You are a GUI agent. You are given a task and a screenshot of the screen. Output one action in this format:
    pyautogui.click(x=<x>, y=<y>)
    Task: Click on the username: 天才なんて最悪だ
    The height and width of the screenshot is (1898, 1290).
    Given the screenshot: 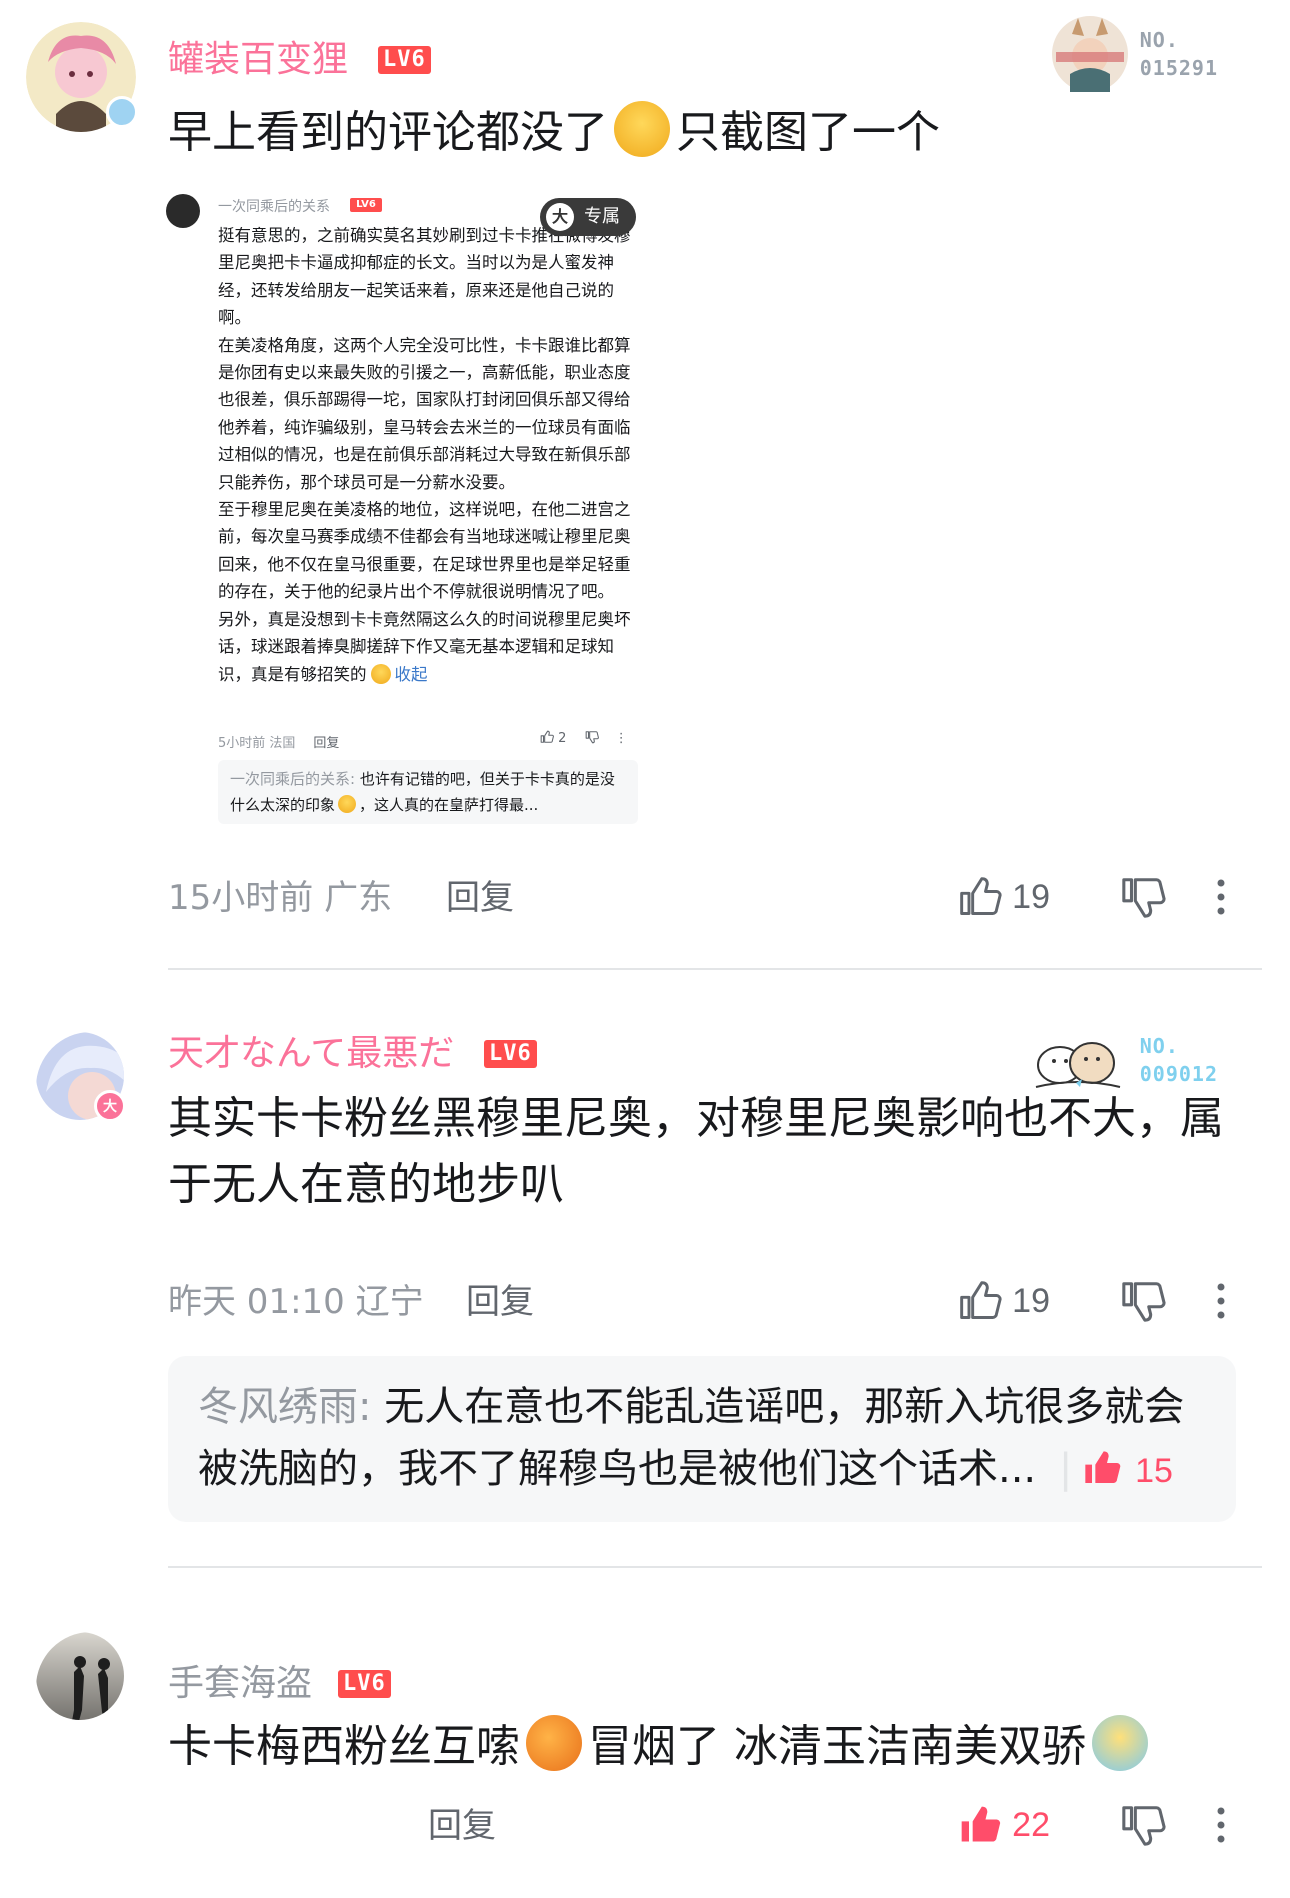 What is the action you would take?
    pyautogui.click(x=311, y=1054)
    